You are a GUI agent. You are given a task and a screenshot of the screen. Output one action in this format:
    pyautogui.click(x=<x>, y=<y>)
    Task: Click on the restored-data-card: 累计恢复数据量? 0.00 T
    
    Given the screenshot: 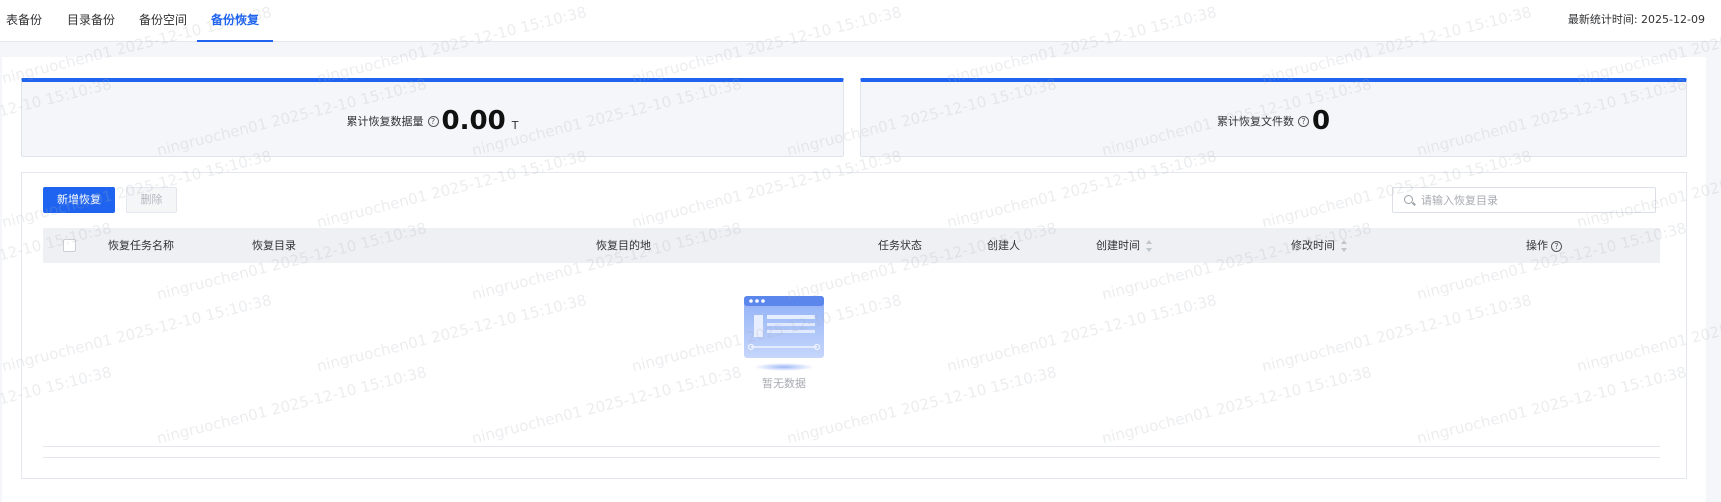 What is the action you would take?
    pyautogui.click(x=432, y=117)
    